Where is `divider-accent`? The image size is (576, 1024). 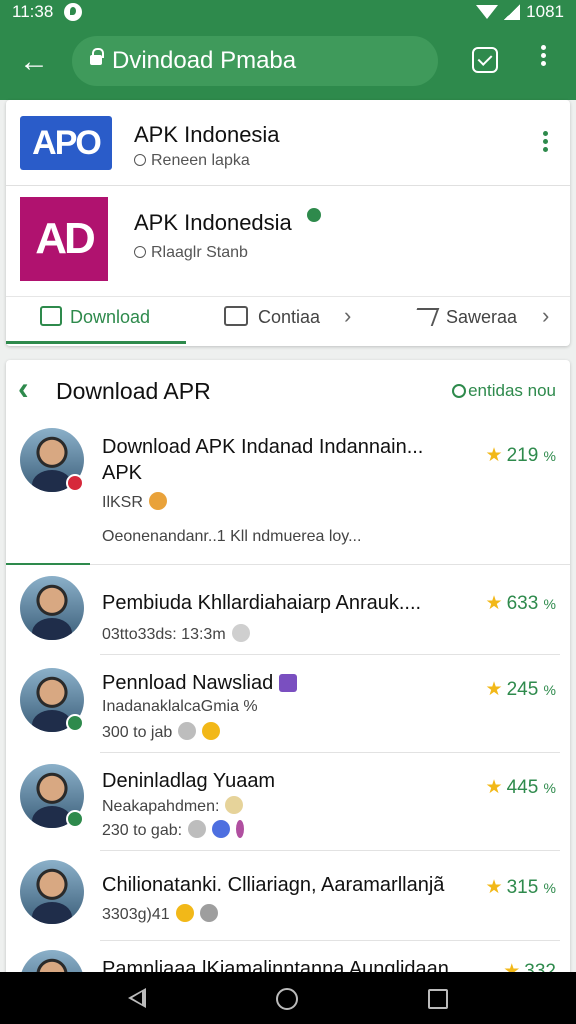
divider-accent is located at coordinates (48, 564).